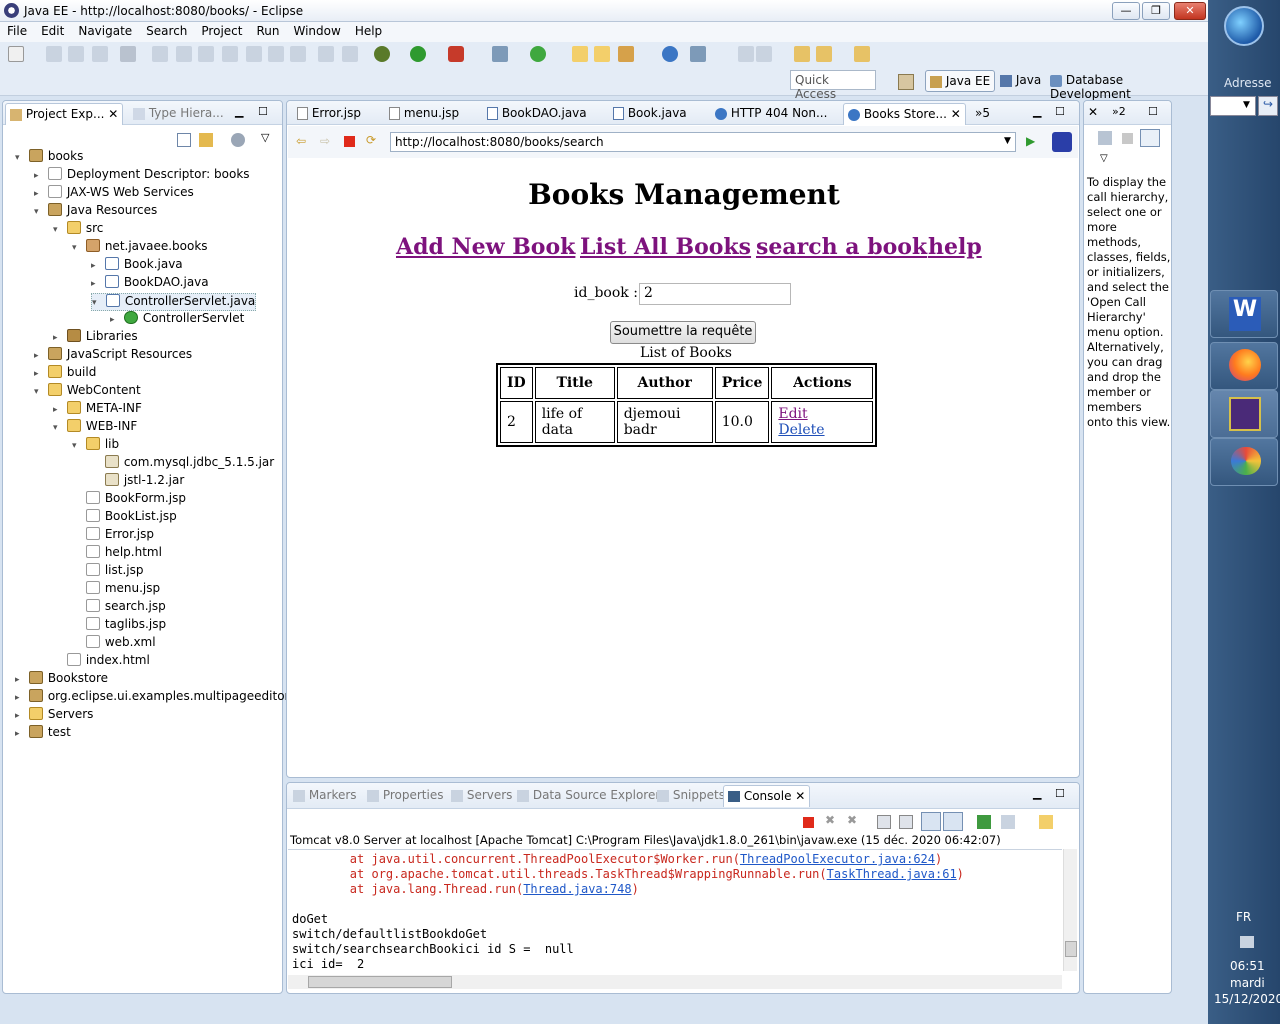 The width and height of the screenshot is (1280, 1024). I want to click on word-taskbar-button: W, so click(1244, 314).